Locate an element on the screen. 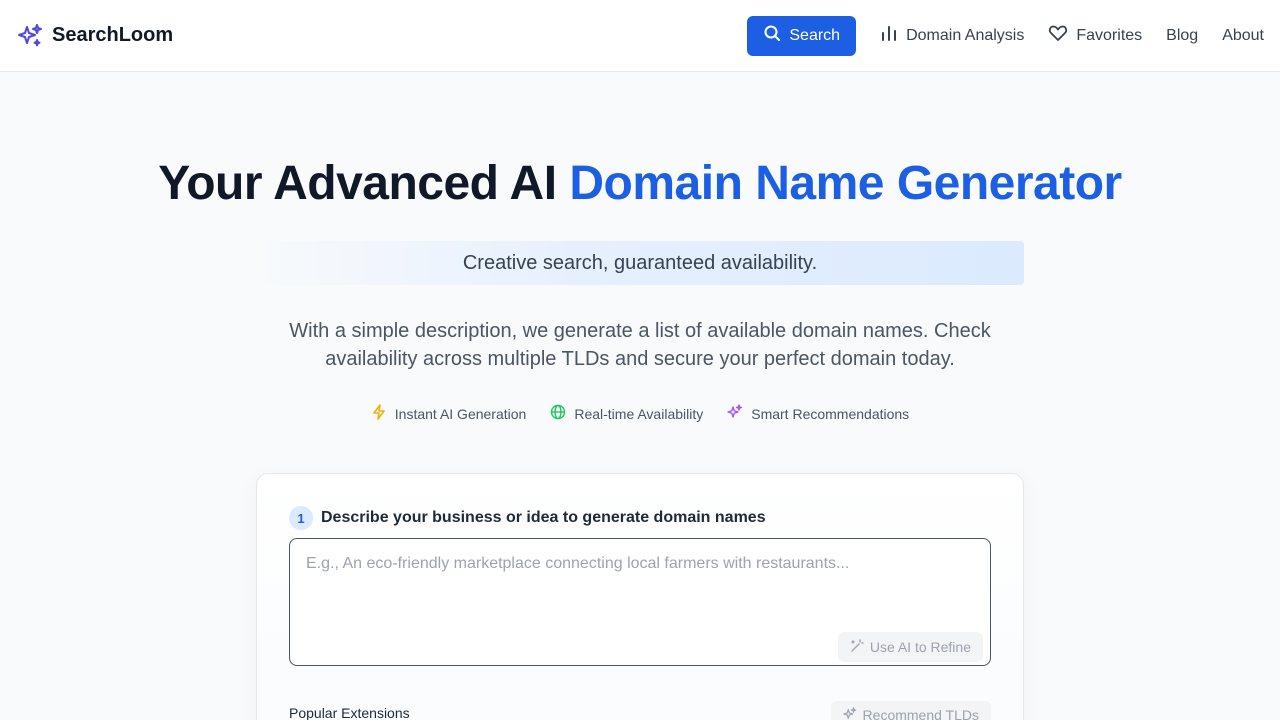  brand: SearchLoom is located at coordinates (94, 36).